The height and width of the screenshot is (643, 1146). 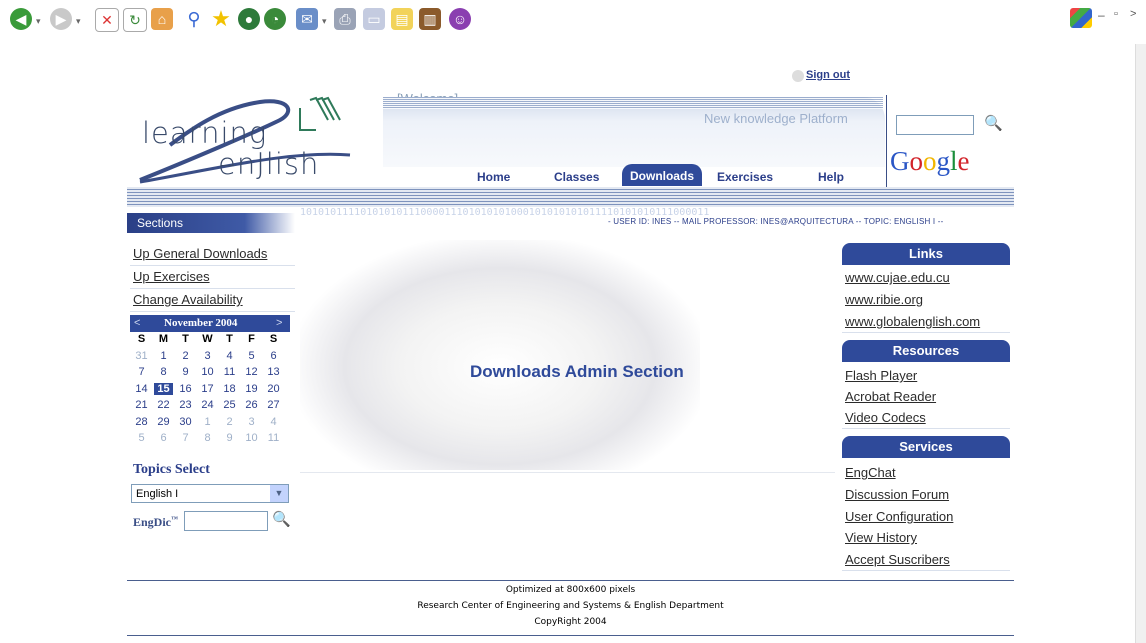 What do you see at coordinates (163, 422) in the screenshot?
I see `calendar-day: 29` at bounding box center [163, 422].